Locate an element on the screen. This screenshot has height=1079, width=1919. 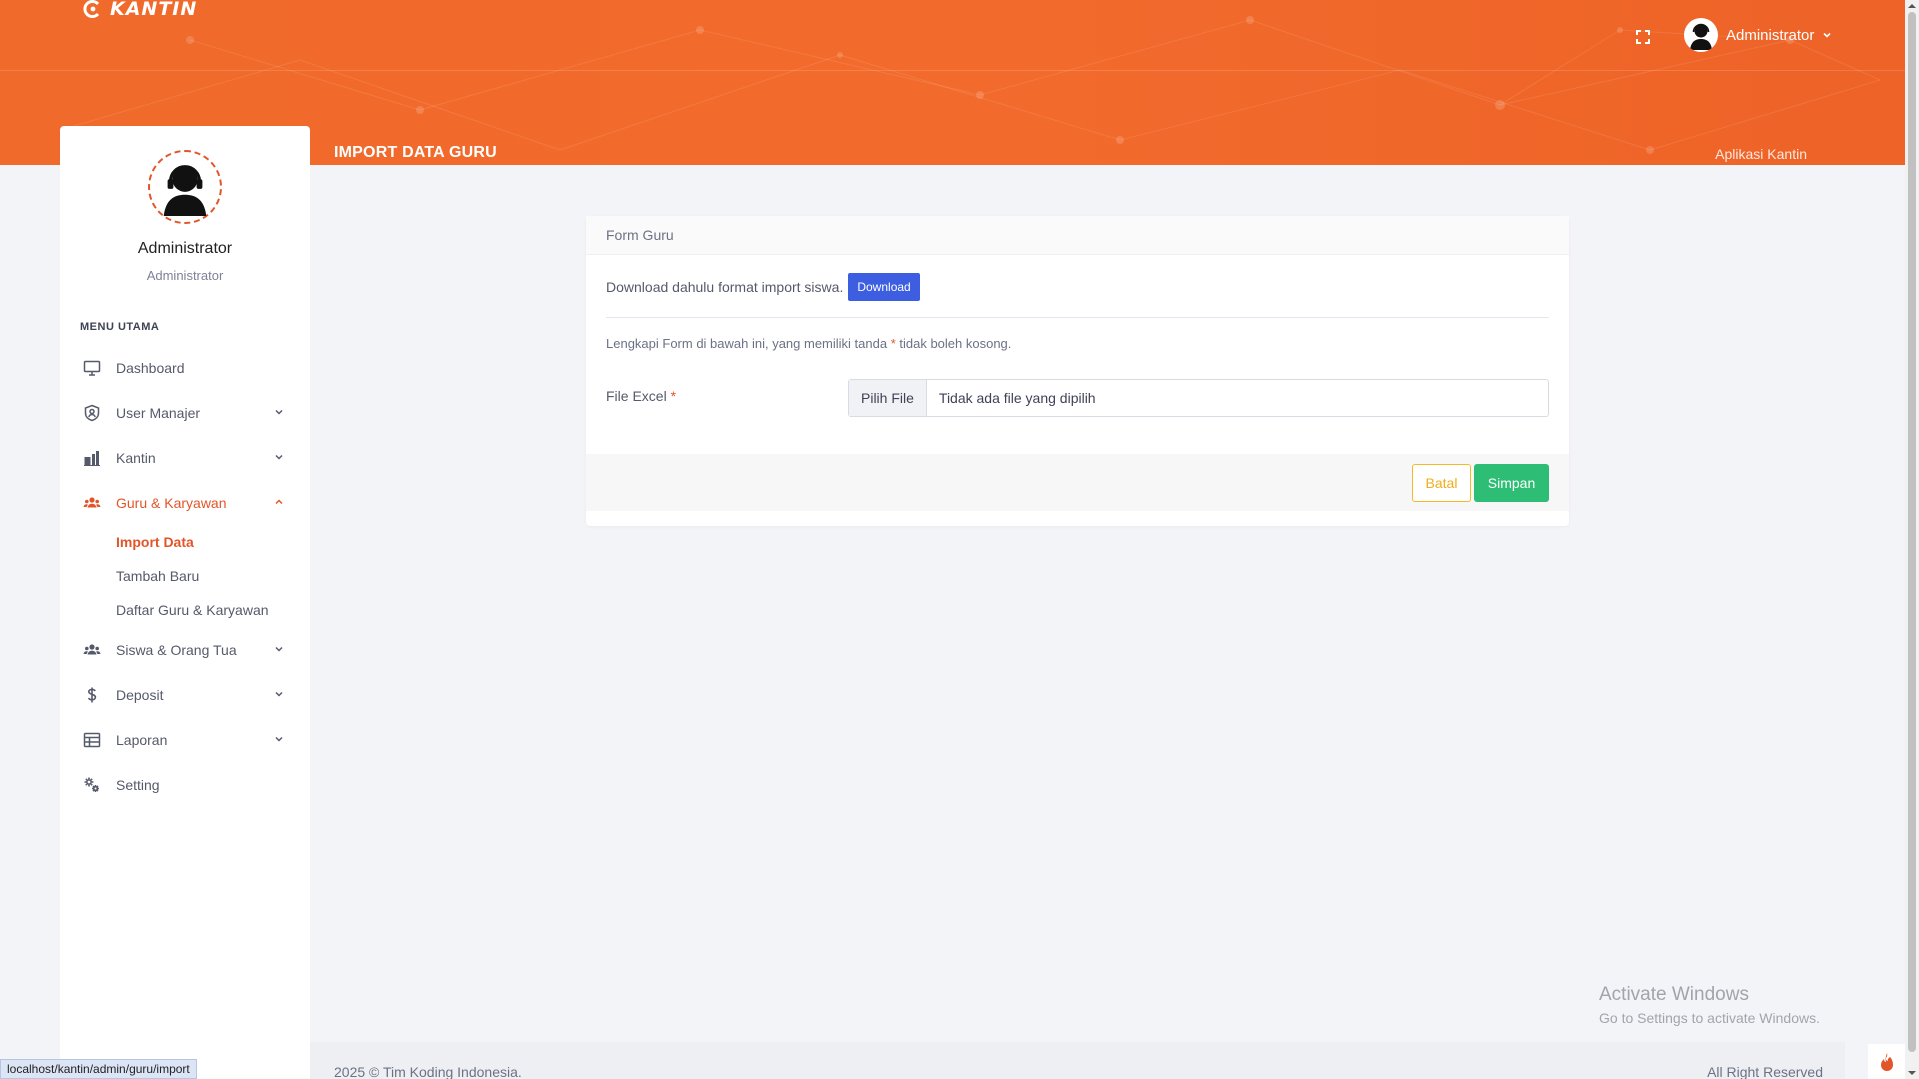
file-excel-input: Pilih File Tidak ada file yang dipilih is located at coordinates (1198, 398).